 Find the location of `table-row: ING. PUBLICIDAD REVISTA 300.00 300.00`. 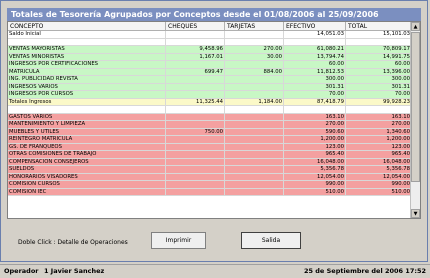

table-row: ING. PUBLICIDAD REVISTA 300.00 300.00 is located at coordinates (210, 80).